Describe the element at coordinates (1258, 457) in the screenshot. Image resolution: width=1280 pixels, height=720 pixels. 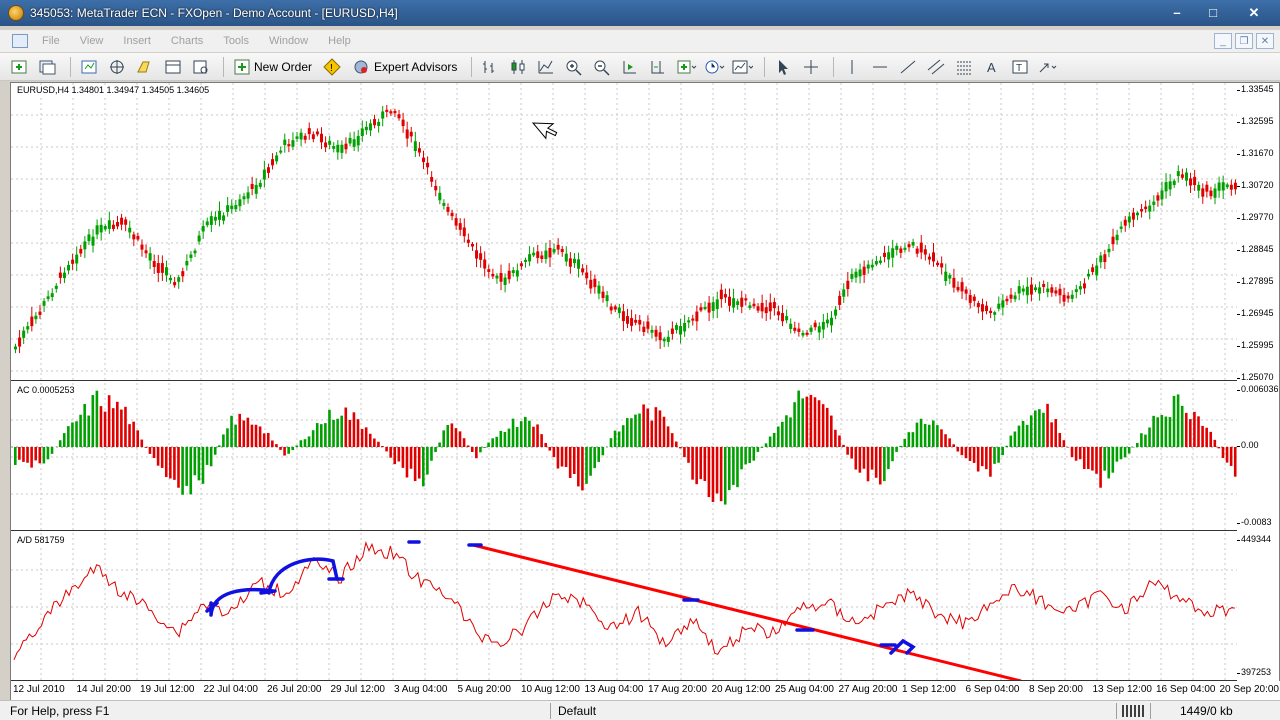
I see `ac-scale: 0.006036 0.00 -0.0083` at that location.